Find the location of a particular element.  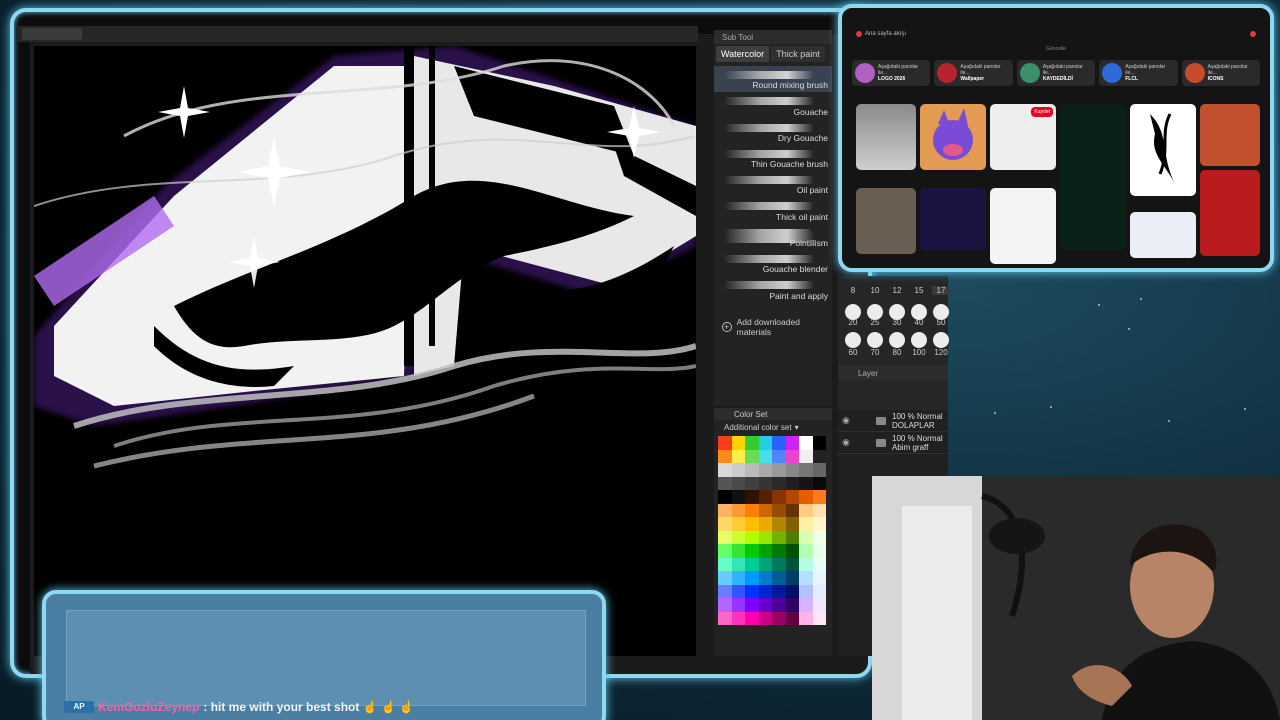

pin-green-elements is located at coordinates (1093, 177).